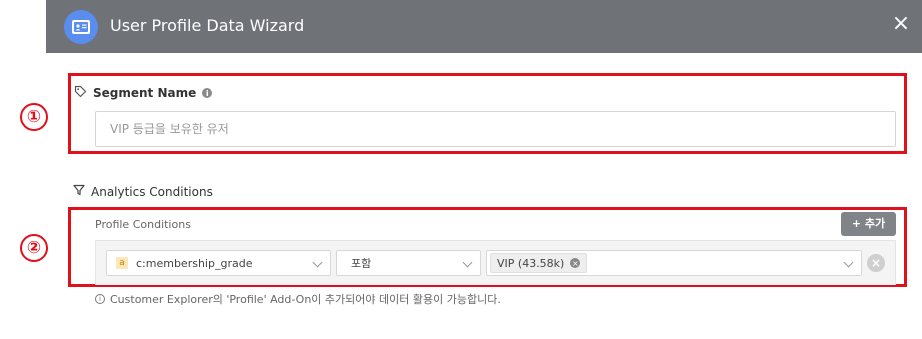  What do you see at coordinates (194, 263) in the screenshot?
I see `field-select-value: c:membership_grade` at bounding box center [194, 263].